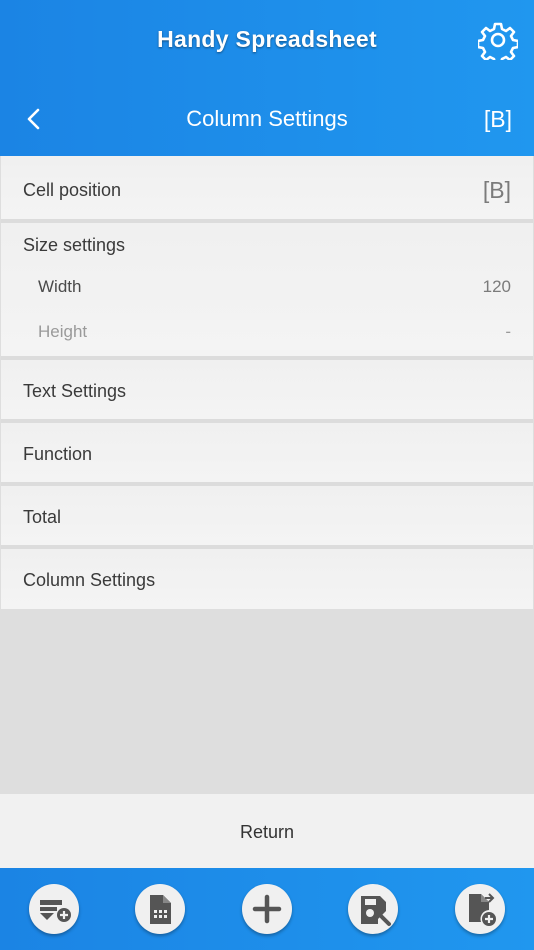 The height and width of the screenshot is (950, 534). Describe the element at coordinates (496, 190) in the screenshot. I see `cell-position-value: [B]` at that location.